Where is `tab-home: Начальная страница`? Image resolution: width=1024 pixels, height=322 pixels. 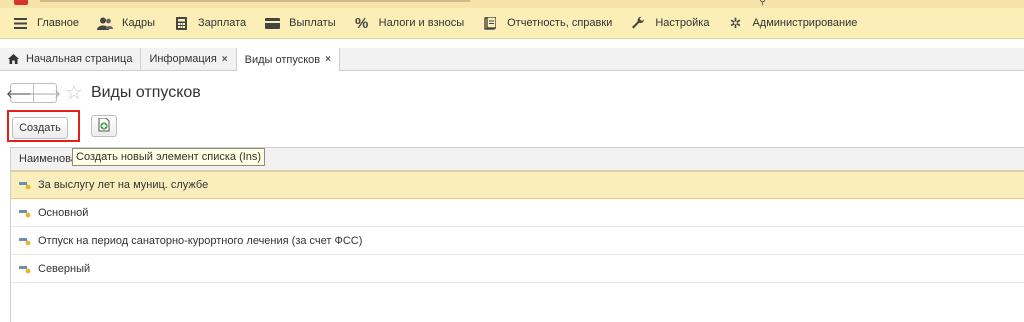 tab-home: Начальная страница is located at coordinates (71, 59).